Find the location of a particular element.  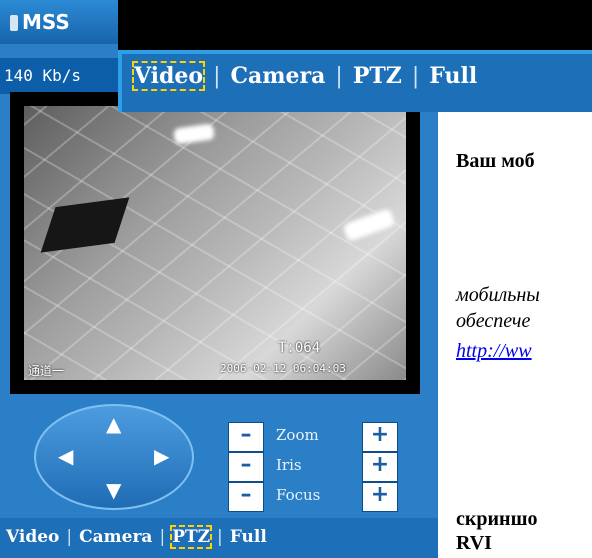

document-italic-line: мобильны is located at coordinates (498, 295).